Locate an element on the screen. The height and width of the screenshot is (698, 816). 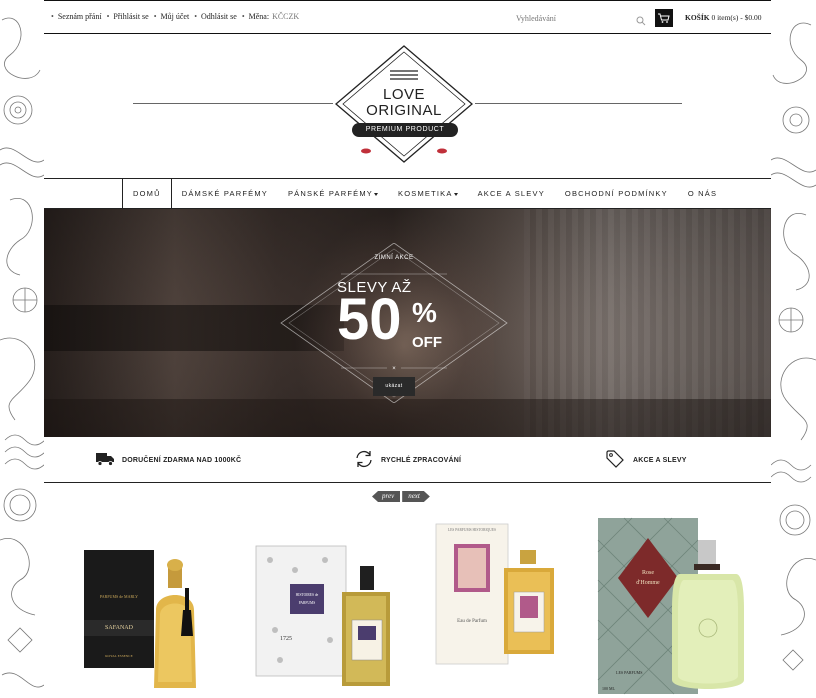
login-link: Přihlásit se is located at coordinates (130, 16).